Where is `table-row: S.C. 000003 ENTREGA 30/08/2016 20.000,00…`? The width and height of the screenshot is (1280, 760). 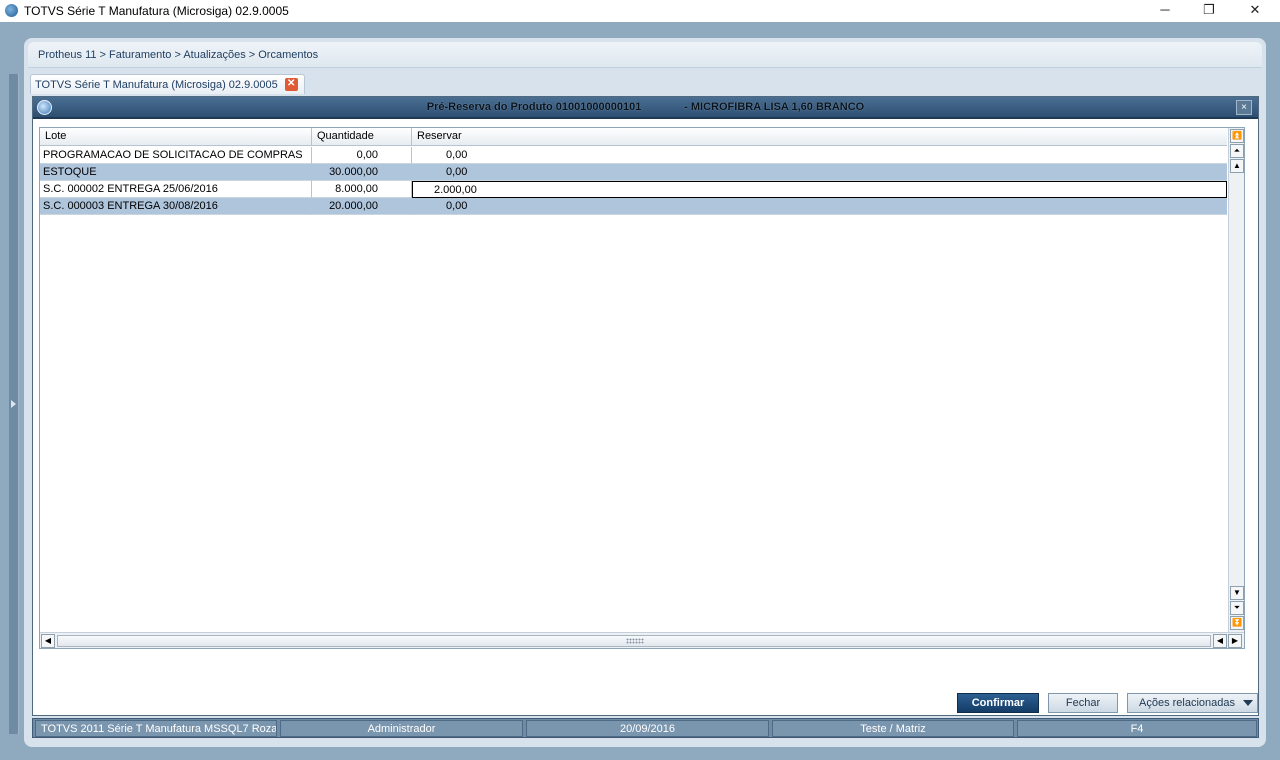
table-row: S.C. 000003 ENTREGA 30/08/2016 20.000,00… is located at coordinates (633, 206).